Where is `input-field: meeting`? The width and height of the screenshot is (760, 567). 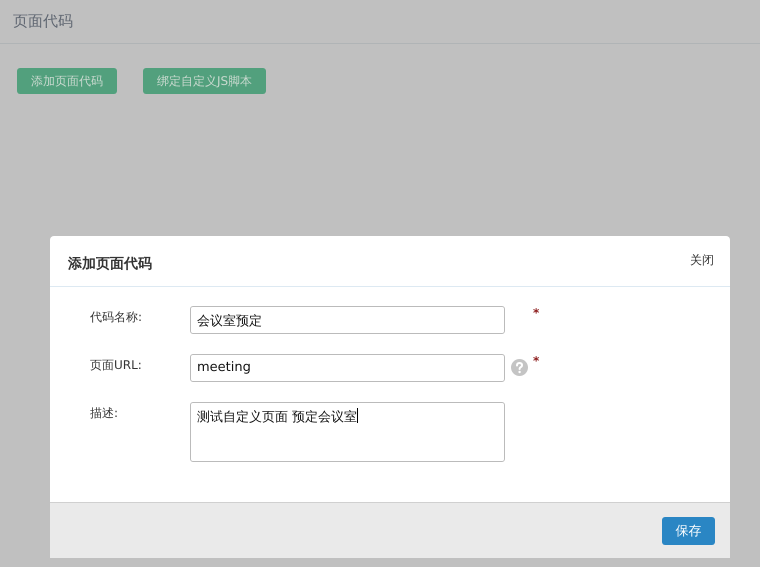 input-field: meeting is located at coordinates (347, 368).